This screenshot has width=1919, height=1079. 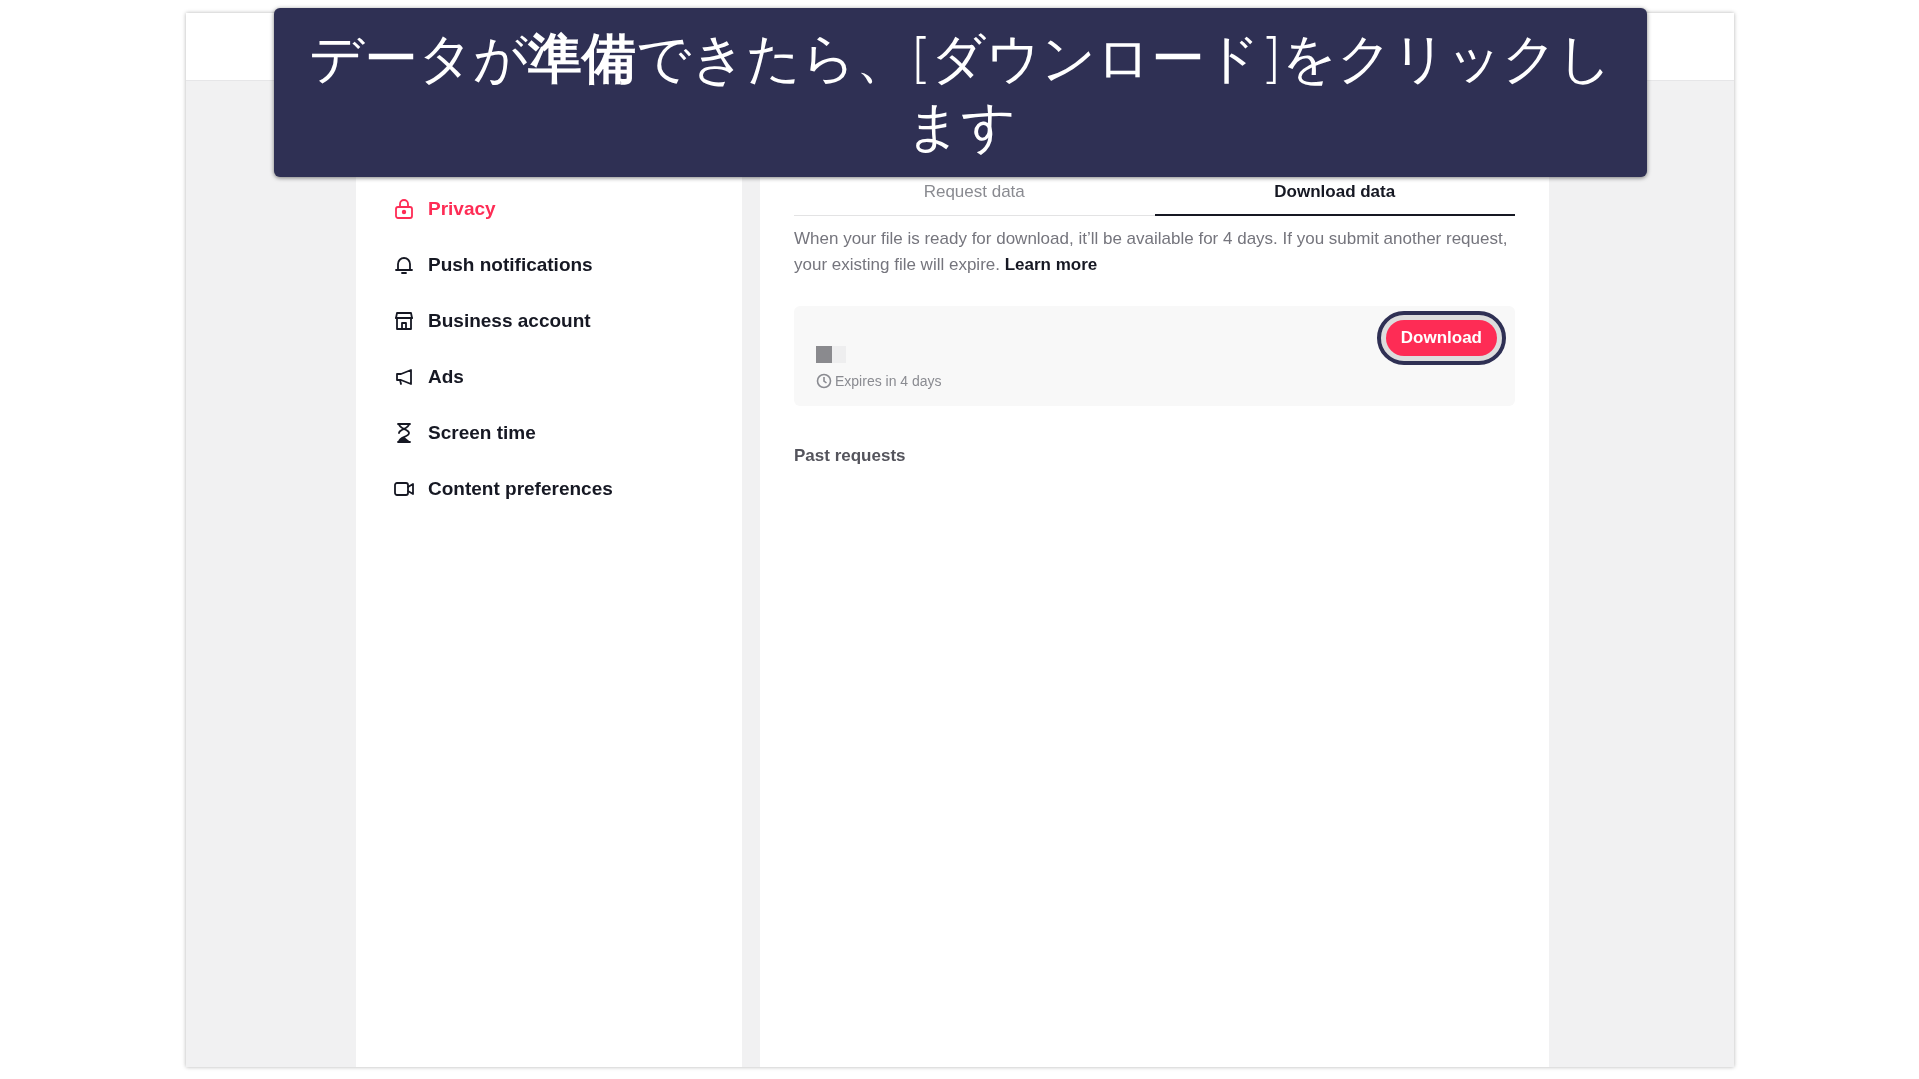 What do you see at coordinates (404, 321) in the screenshot?
I see `shop-icon` at bounding box center [404, 321].